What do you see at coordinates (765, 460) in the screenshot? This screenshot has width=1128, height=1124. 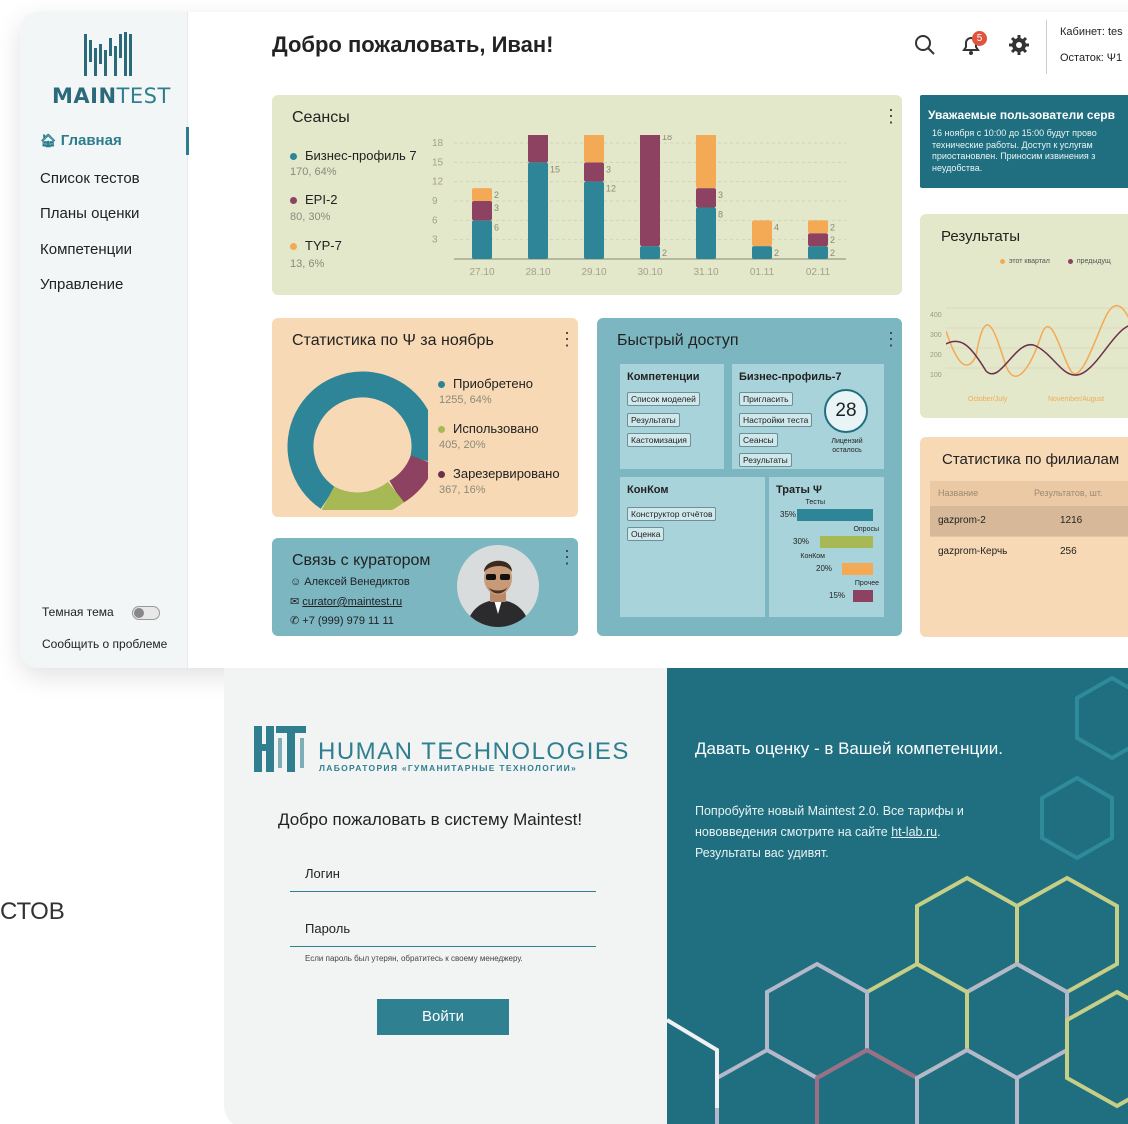 I see `qa-link-bp7-results: Результаты` at bounding box center [765, 460].